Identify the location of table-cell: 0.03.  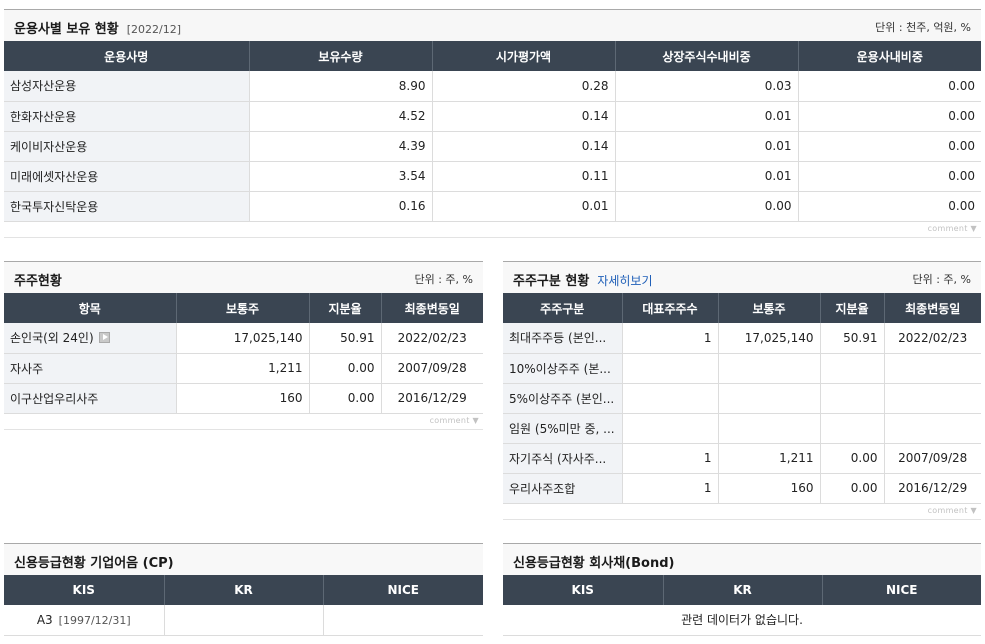
(706, 86).